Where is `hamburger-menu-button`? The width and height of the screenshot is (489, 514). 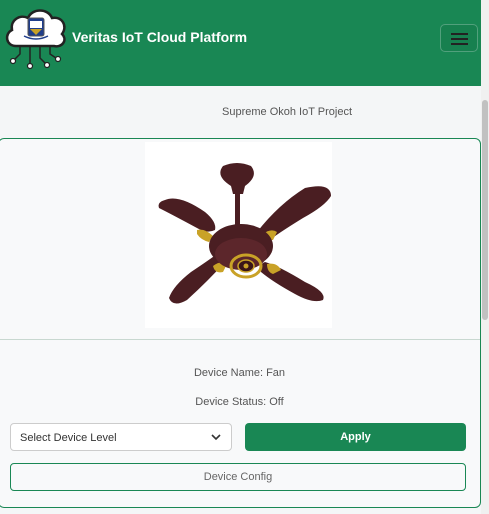
hamburger-menu-button is located at coordinates (459, 38).